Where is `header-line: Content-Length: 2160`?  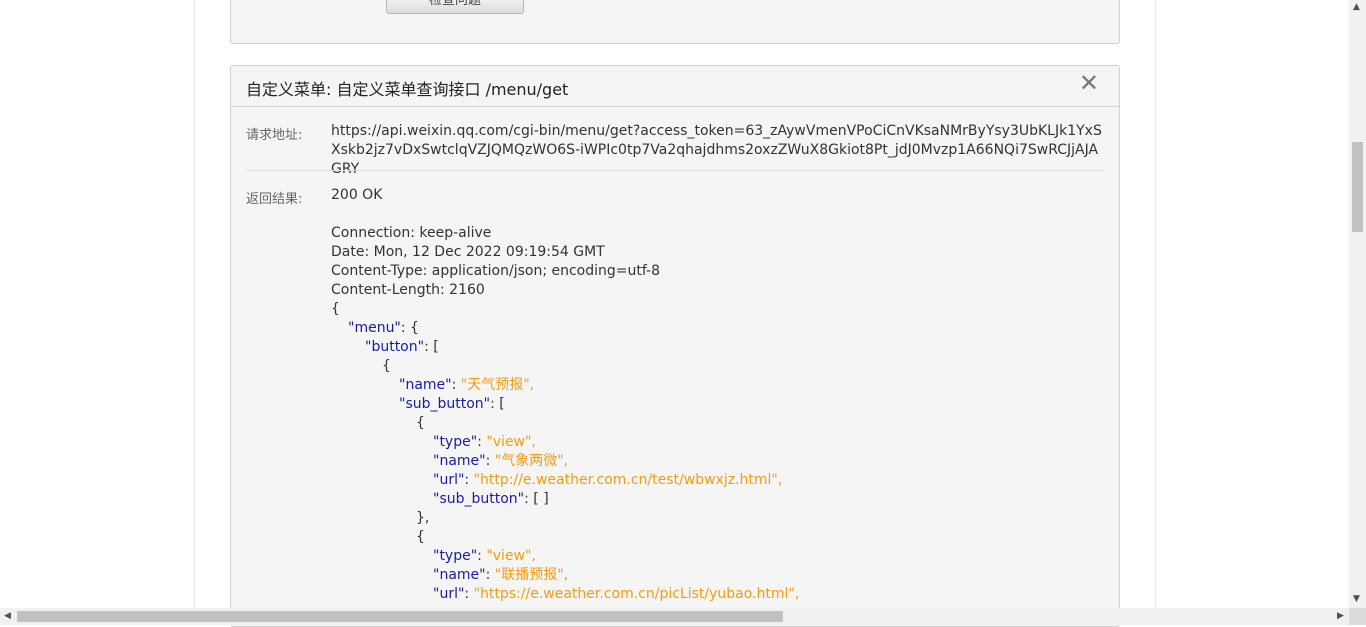 header-line: Content-Length: 2160 is located at coordinates (408, 290).